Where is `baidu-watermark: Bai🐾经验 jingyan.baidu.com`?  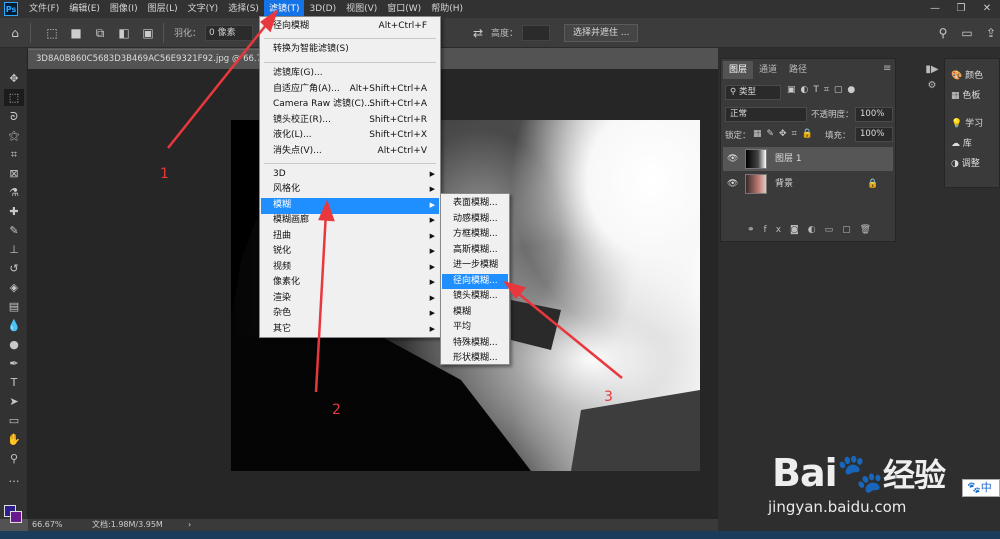 baidu-watermark: Bai🐾经验 jingyan.baidu.com is located at coordinates (845, 477).